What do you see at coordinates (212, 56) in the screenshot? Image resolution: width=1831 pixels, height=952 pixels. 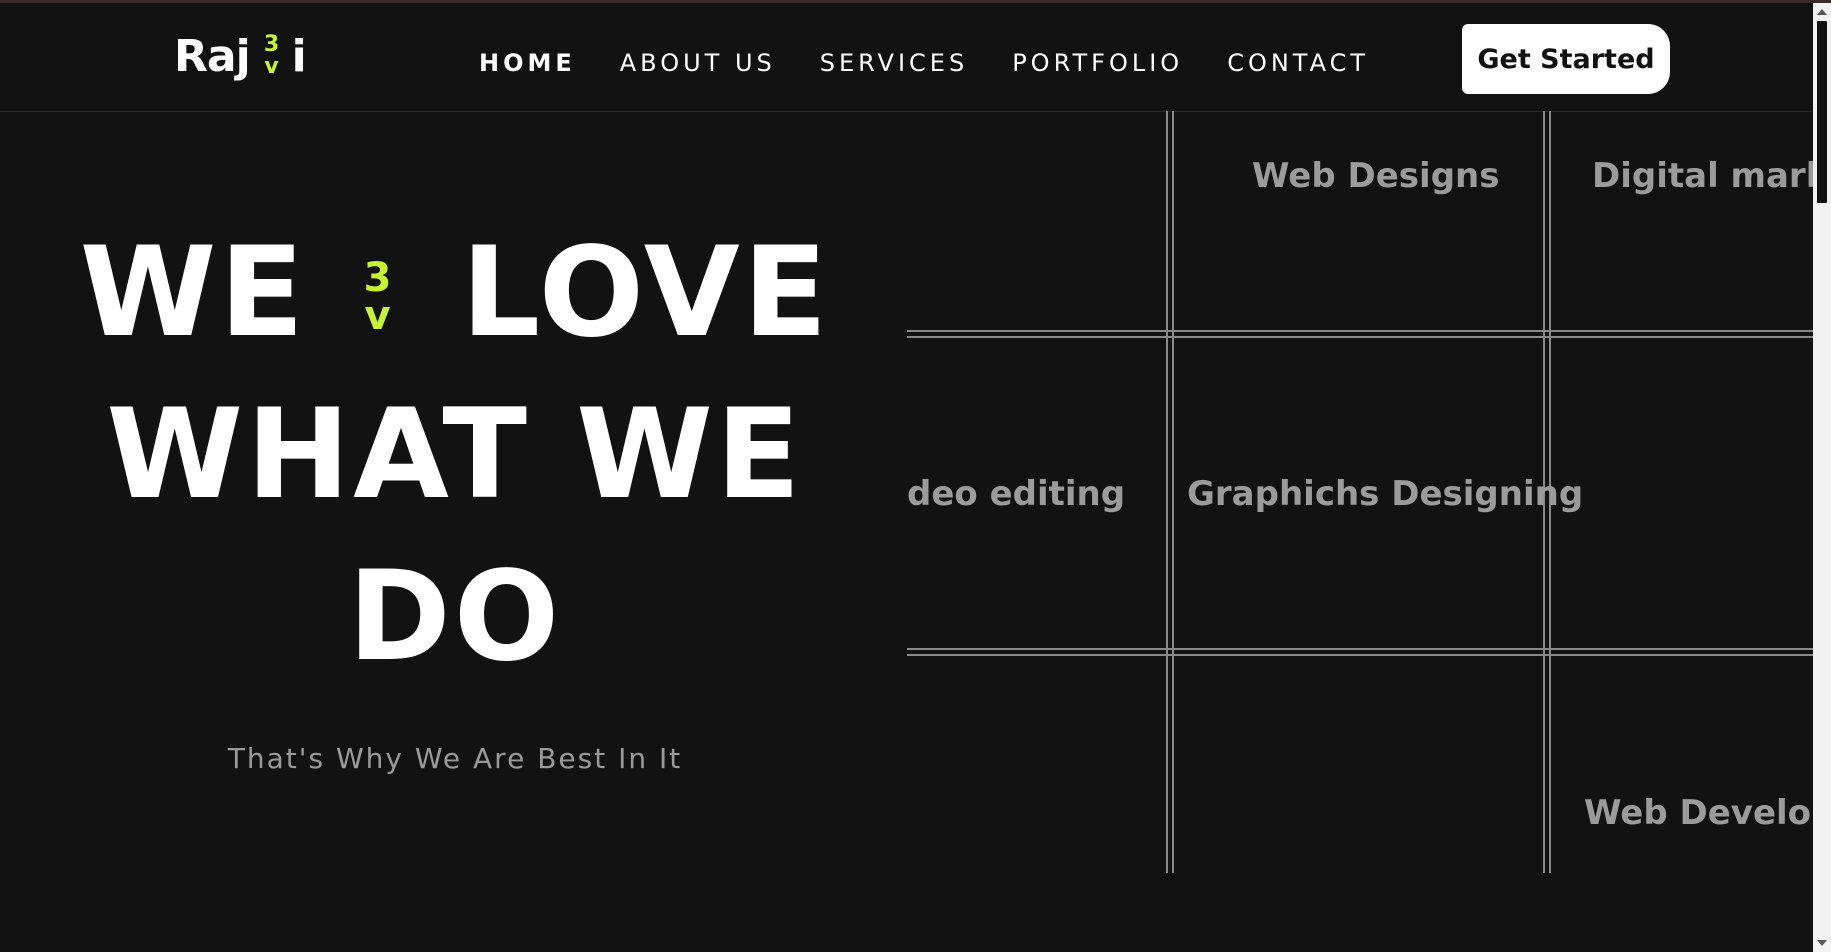 I see `brand-name-part1: Raj` at bounding box center [212, 56].